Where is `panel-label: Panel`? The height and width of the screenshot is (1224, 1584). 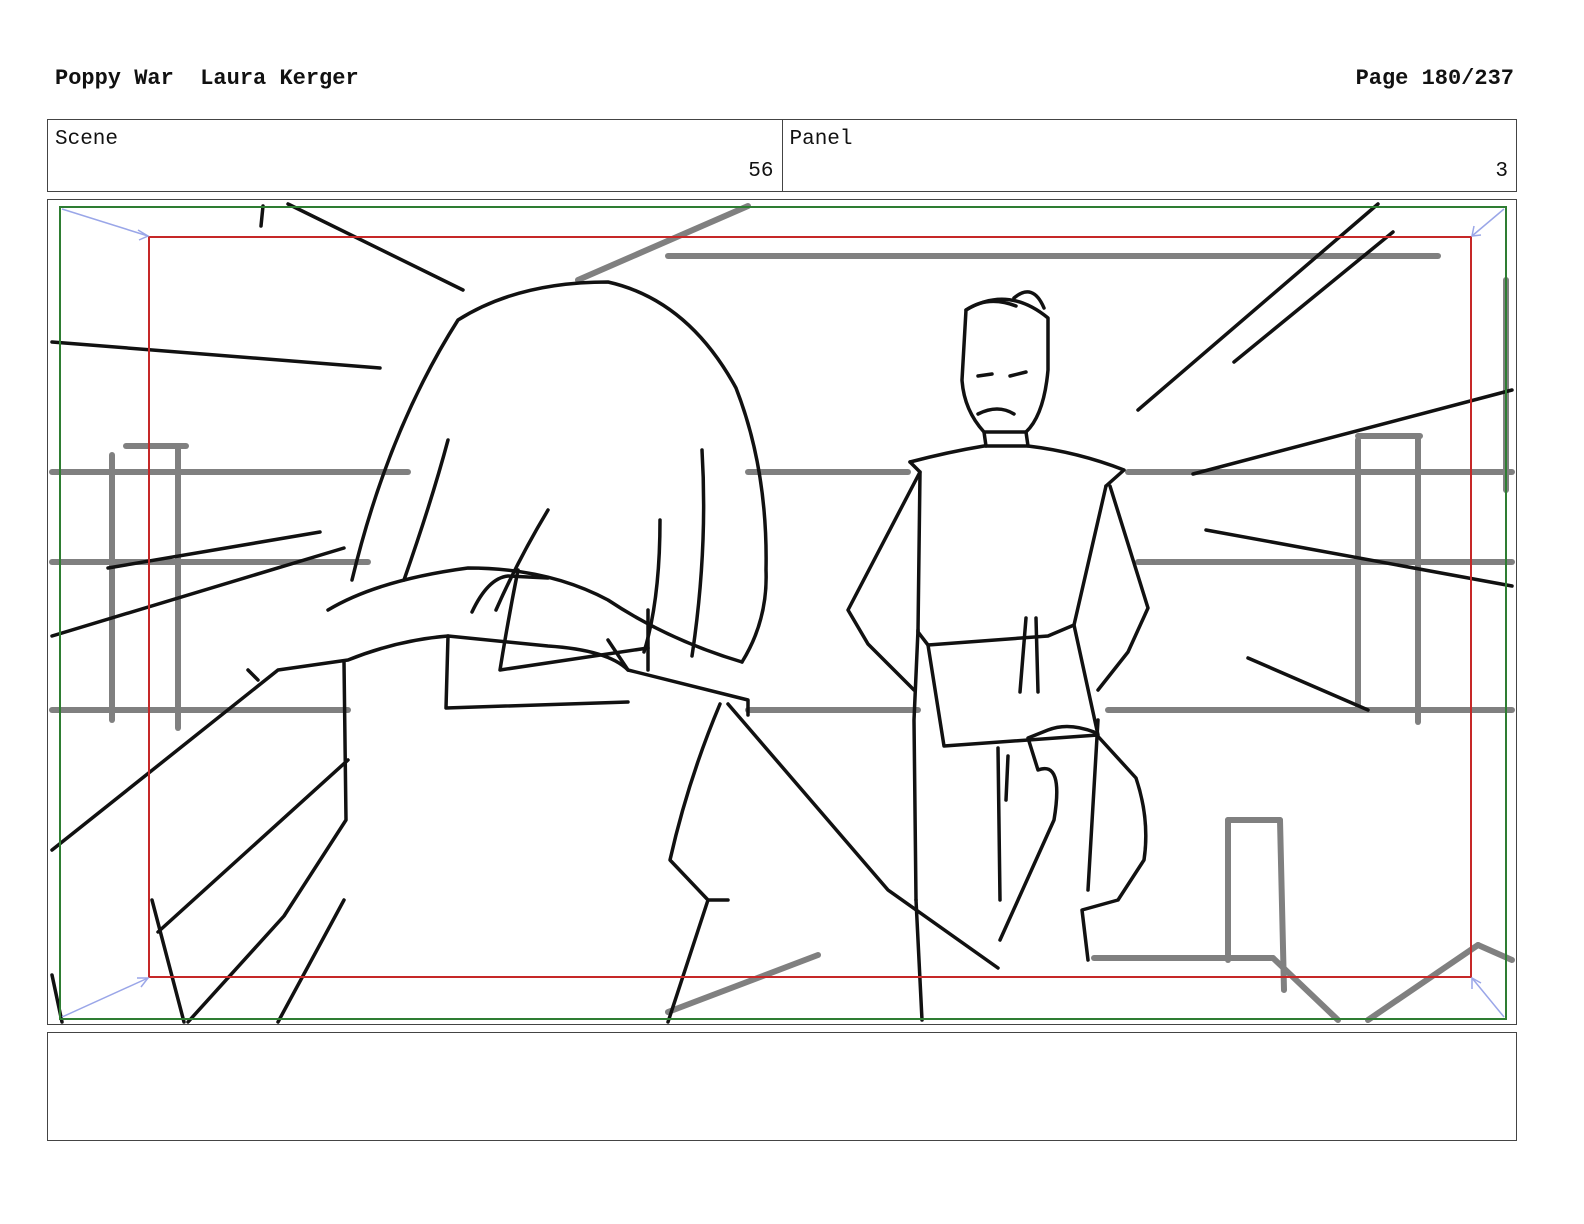 panel-label: Panel is located at coordinates (821, 139).